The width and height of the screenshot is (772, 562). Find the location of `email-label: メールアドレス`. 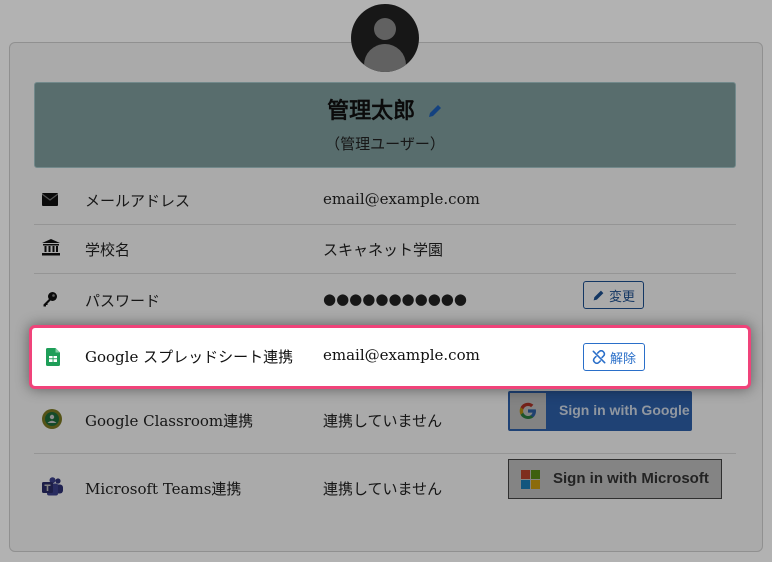

email-label: メールアドレス is located at coordinates (138, 201).